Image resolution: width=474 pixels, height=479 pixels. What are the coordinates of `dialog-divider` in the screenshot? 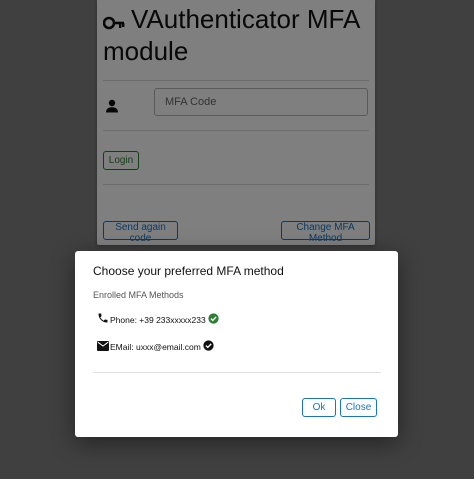 It's located at (237, 372).